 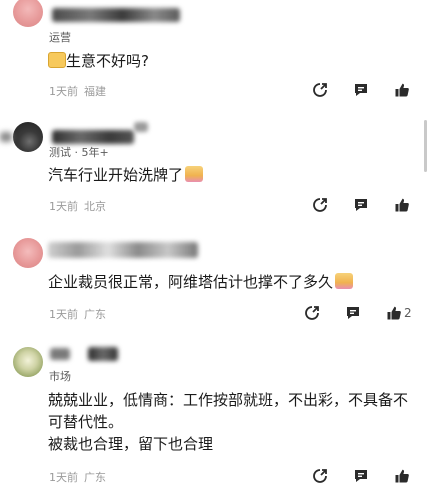 I want to click on user-tag: 测试 · 5年+, so click(x=79, y=152).